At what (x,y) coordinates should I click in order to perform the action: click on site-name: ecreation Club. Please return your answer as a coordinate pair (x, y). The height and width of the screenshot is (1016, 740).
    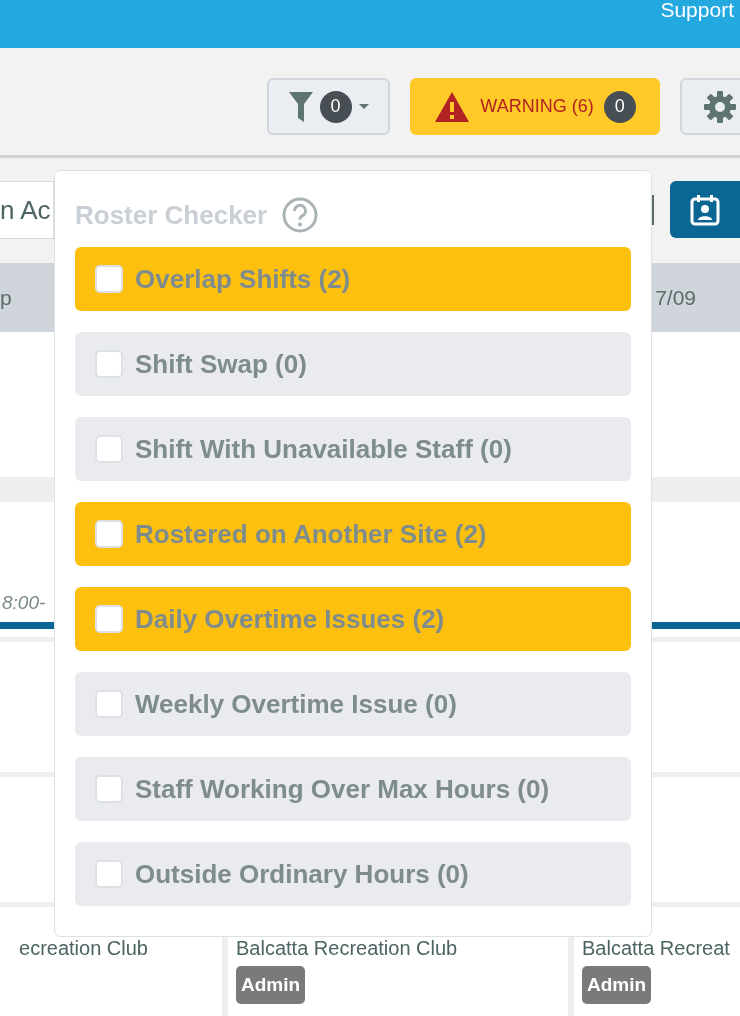
    Looking at the image, I should click on (83, 948).